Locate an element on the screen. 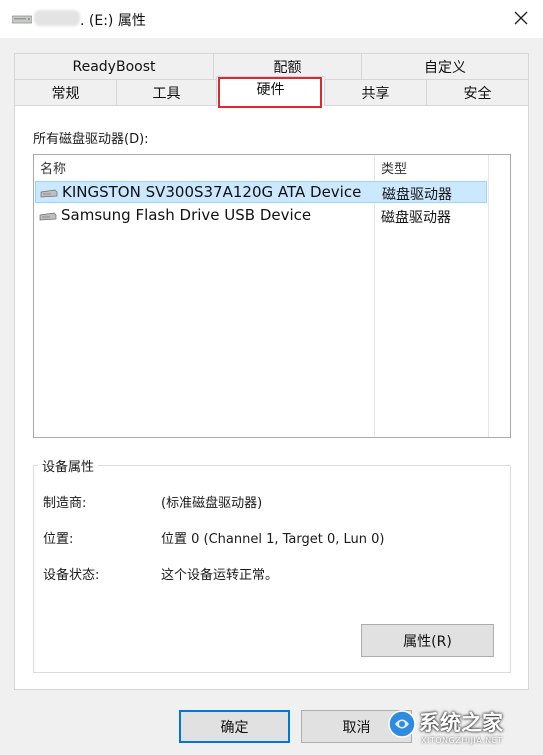 This screenshot has width=543, height=755. column-header-name: 名称 is located at coordinates (204, 167).